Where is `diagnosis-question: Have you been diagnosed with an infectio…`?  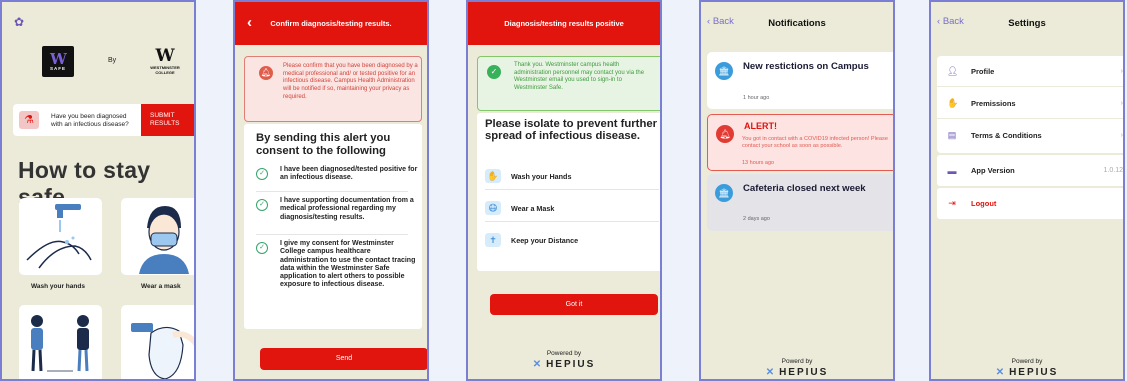
diagnosis-question: Have you been diagnosed with an infectio… is located at coordinates (90, 120).